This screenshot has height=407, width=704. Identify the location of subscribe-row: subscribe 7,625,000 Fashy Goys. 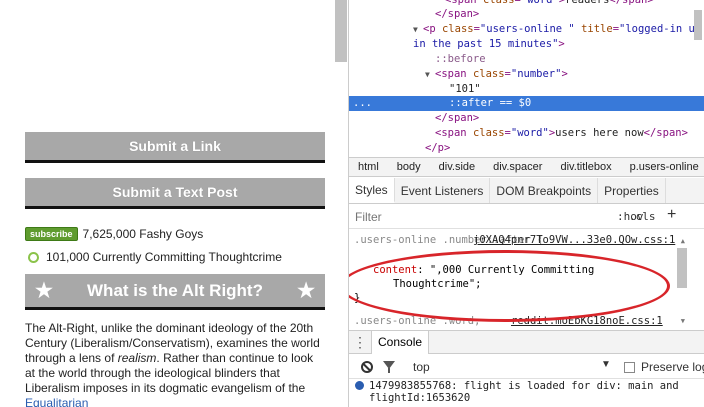
(114, 234).